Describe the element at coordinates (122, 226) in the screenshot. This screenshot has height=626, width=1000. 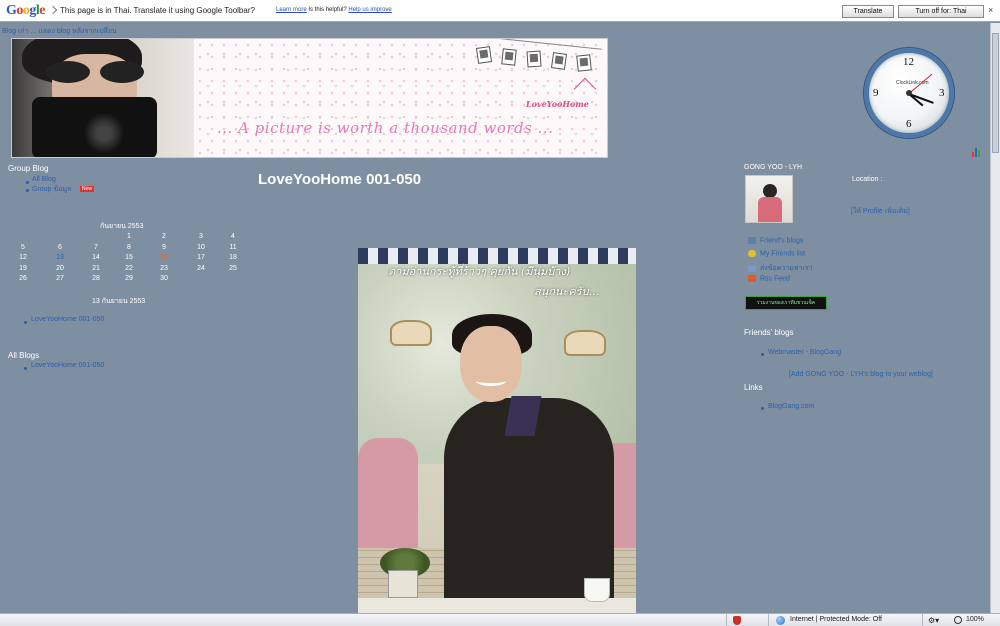
I see `calendar-title: กันยายน 2553` at that location.